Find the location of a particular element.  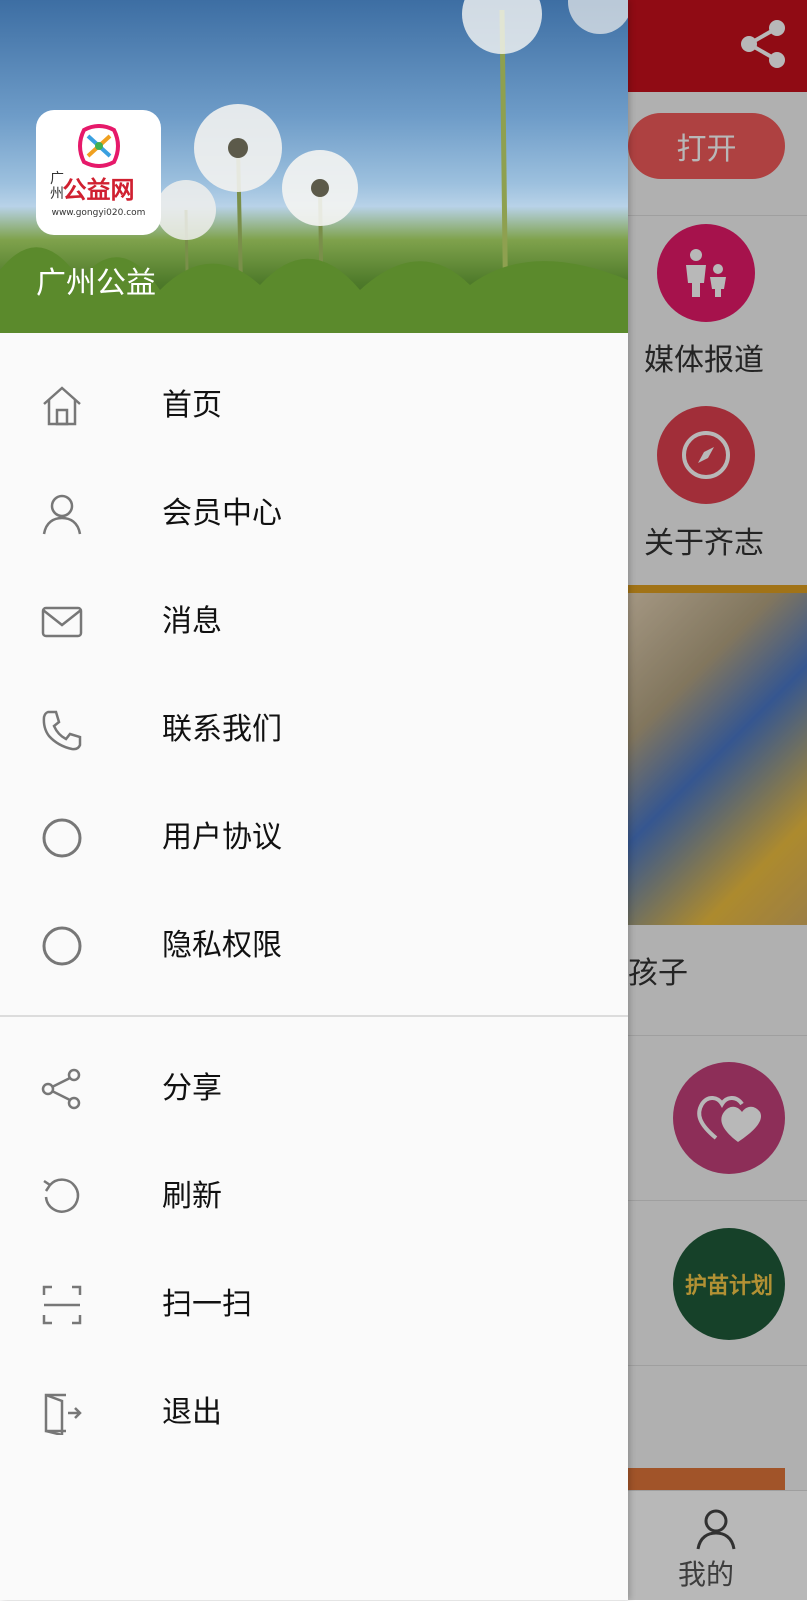

exit-icon is located at coordinates (63, 1414).